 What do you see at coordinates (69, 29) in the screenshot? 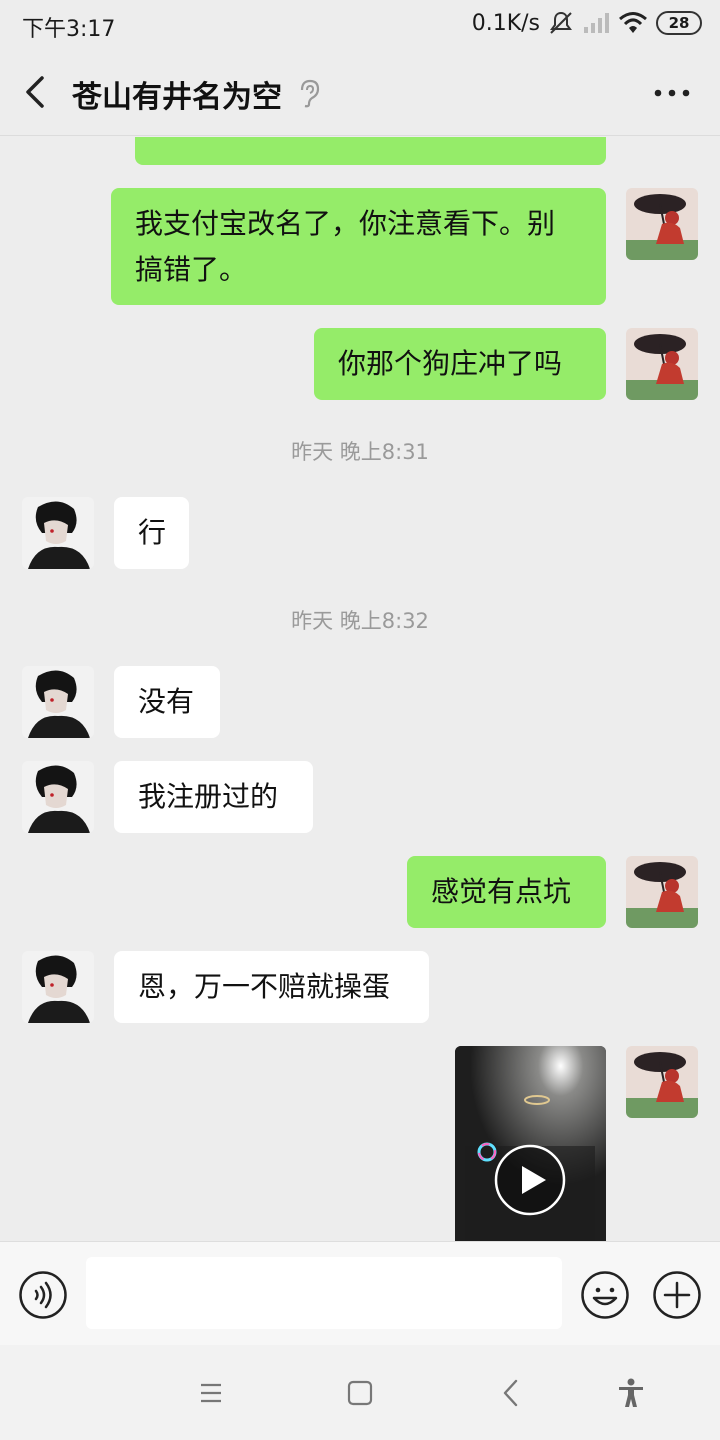
I see `status-time: 下午3:17` at bounding box center [69, 29].